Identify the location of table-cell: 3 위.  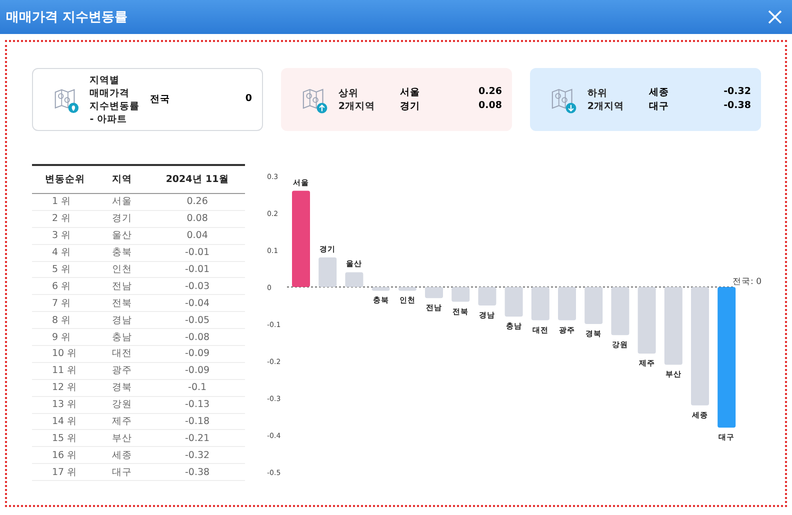
(65, 235).